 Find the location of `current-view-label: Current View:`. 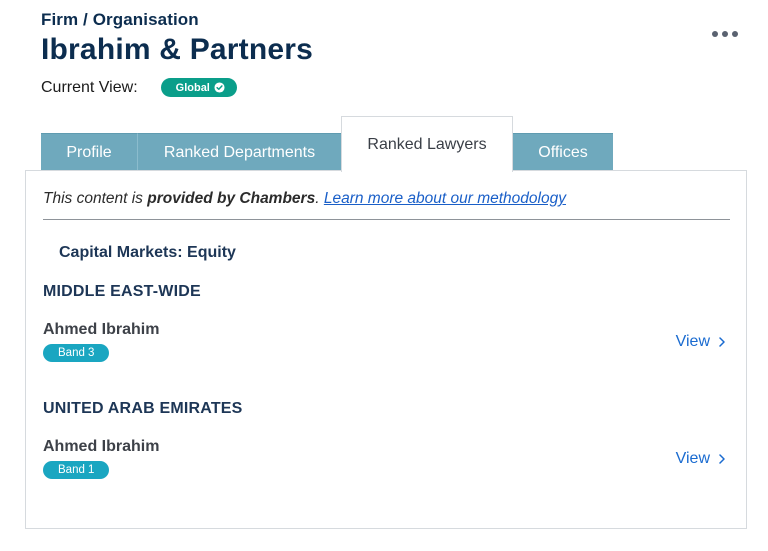

current-view-label: Current View: is located at coordinates (89, 87).